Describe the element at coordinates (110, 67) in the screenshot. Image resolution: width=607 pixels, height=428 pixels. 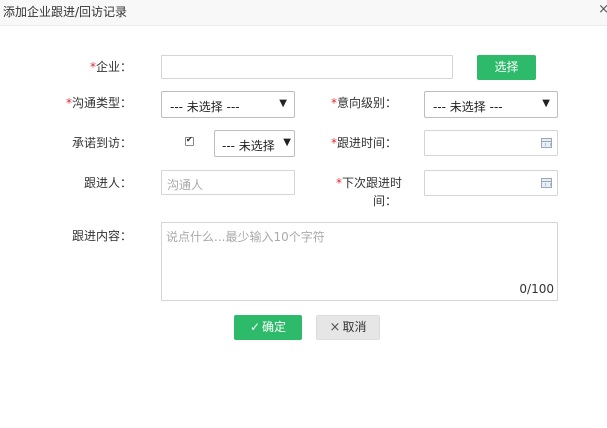
I see `enterprise-label: *企业：` at that location.